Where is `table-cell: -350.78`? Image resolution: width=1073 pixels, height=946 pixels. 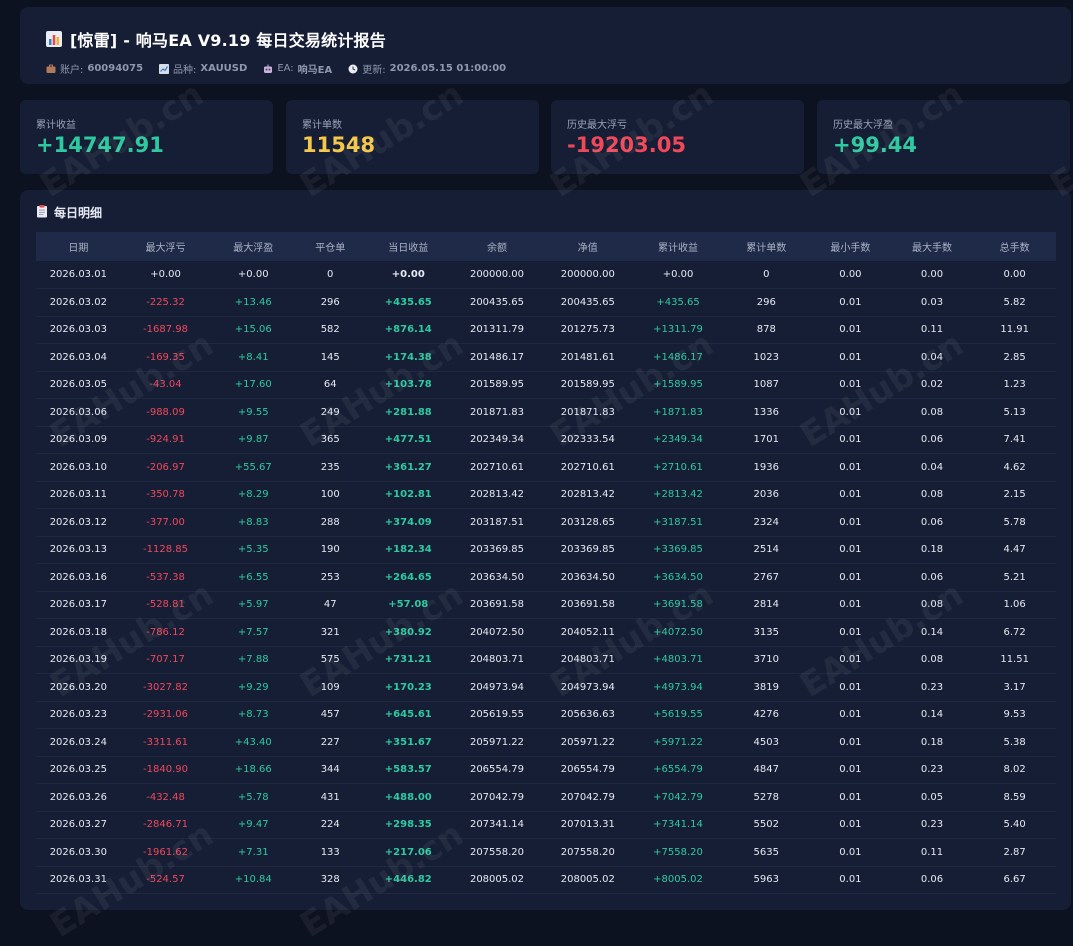 table-cell: -350.78 is located at coordinates (165, 495).